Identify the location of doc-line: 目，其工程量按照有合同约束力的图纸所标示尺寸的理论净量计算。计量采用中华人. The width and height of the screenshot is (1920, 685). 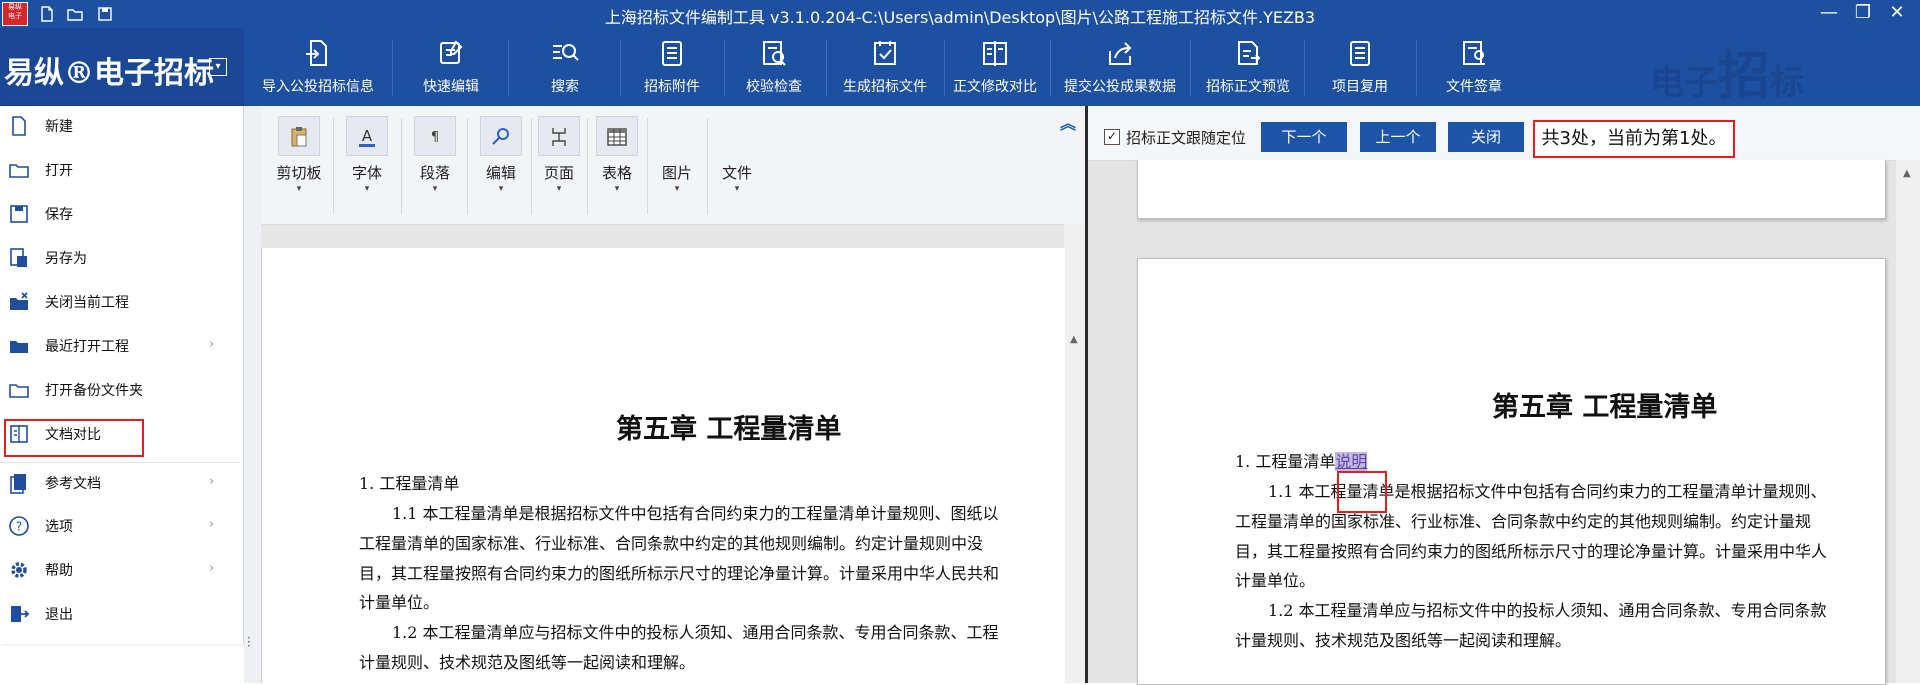
(1531, 551).